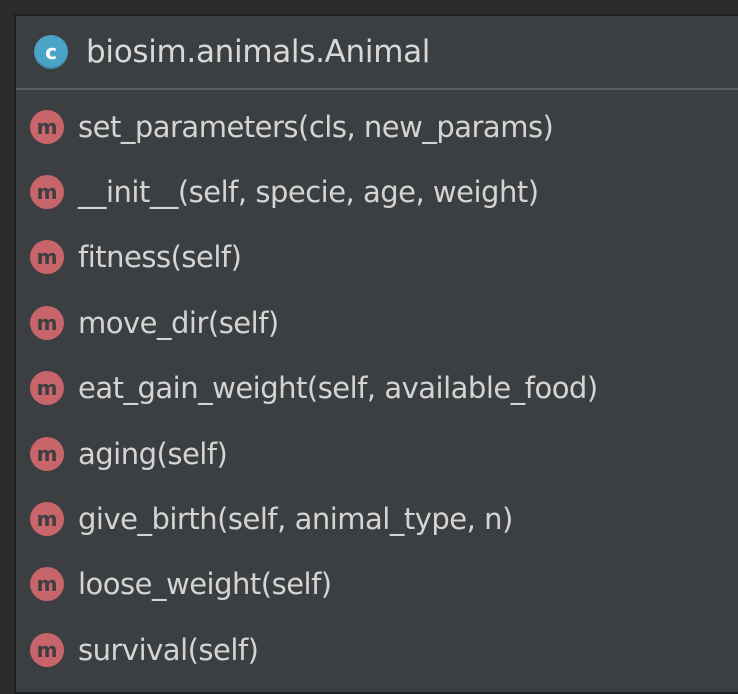 The height and width of the screenshot is (694, 738). Describe the element at coordinates (316, 126) in the screenshot. I see `method-signature: set_parameters(cls, new_params)` at that location.